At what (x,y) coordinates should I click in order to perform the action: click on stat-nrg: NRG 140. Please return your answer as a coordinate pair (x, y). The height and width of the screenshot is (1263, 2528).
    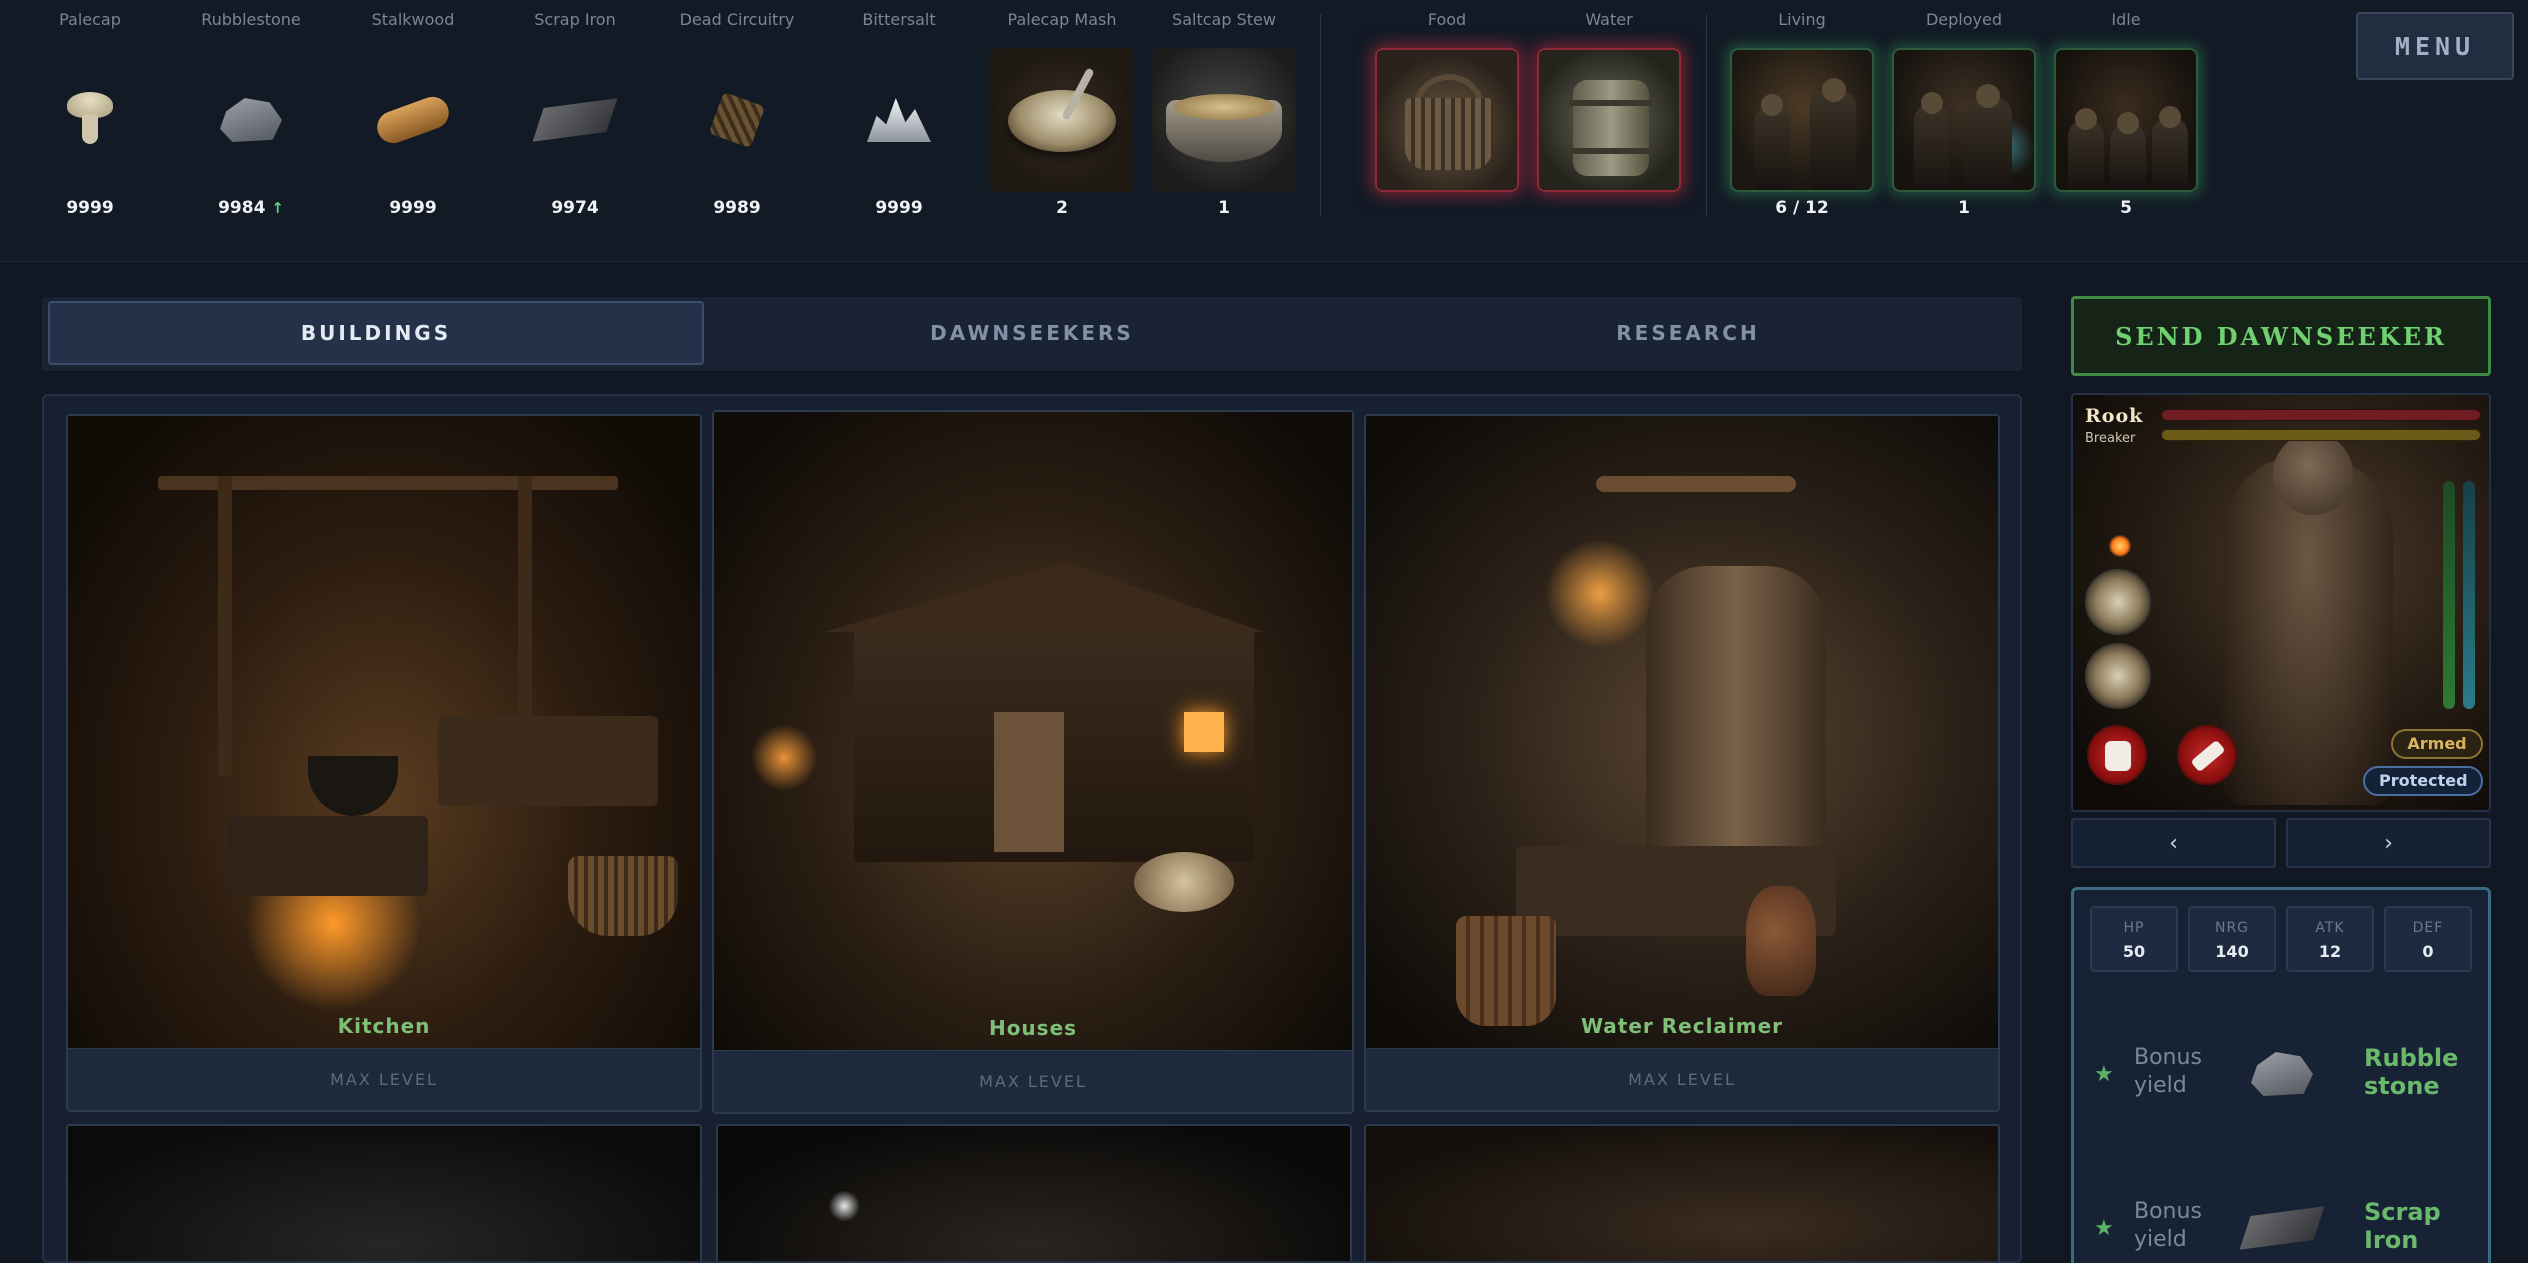
    Looking at the image, I should click on (2232, 939).